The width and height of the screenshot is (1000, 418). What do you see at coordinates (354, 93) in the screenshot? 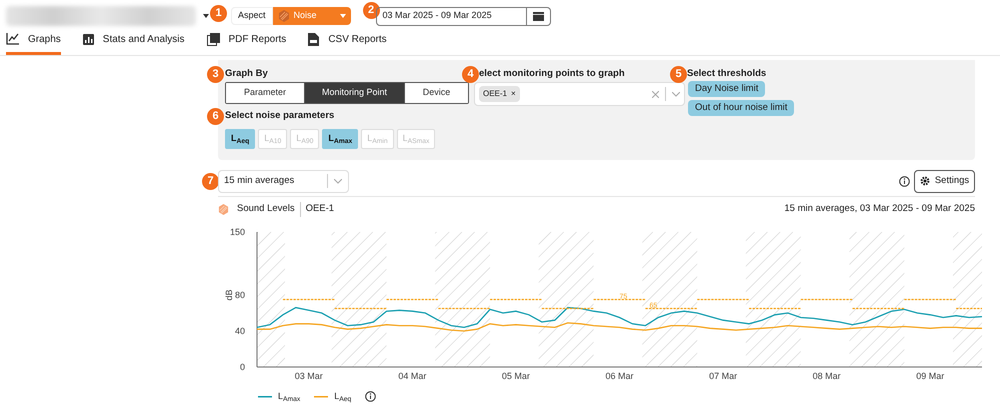
I see `segment-option: Monitoring Point` at bounding box center [354, 93].